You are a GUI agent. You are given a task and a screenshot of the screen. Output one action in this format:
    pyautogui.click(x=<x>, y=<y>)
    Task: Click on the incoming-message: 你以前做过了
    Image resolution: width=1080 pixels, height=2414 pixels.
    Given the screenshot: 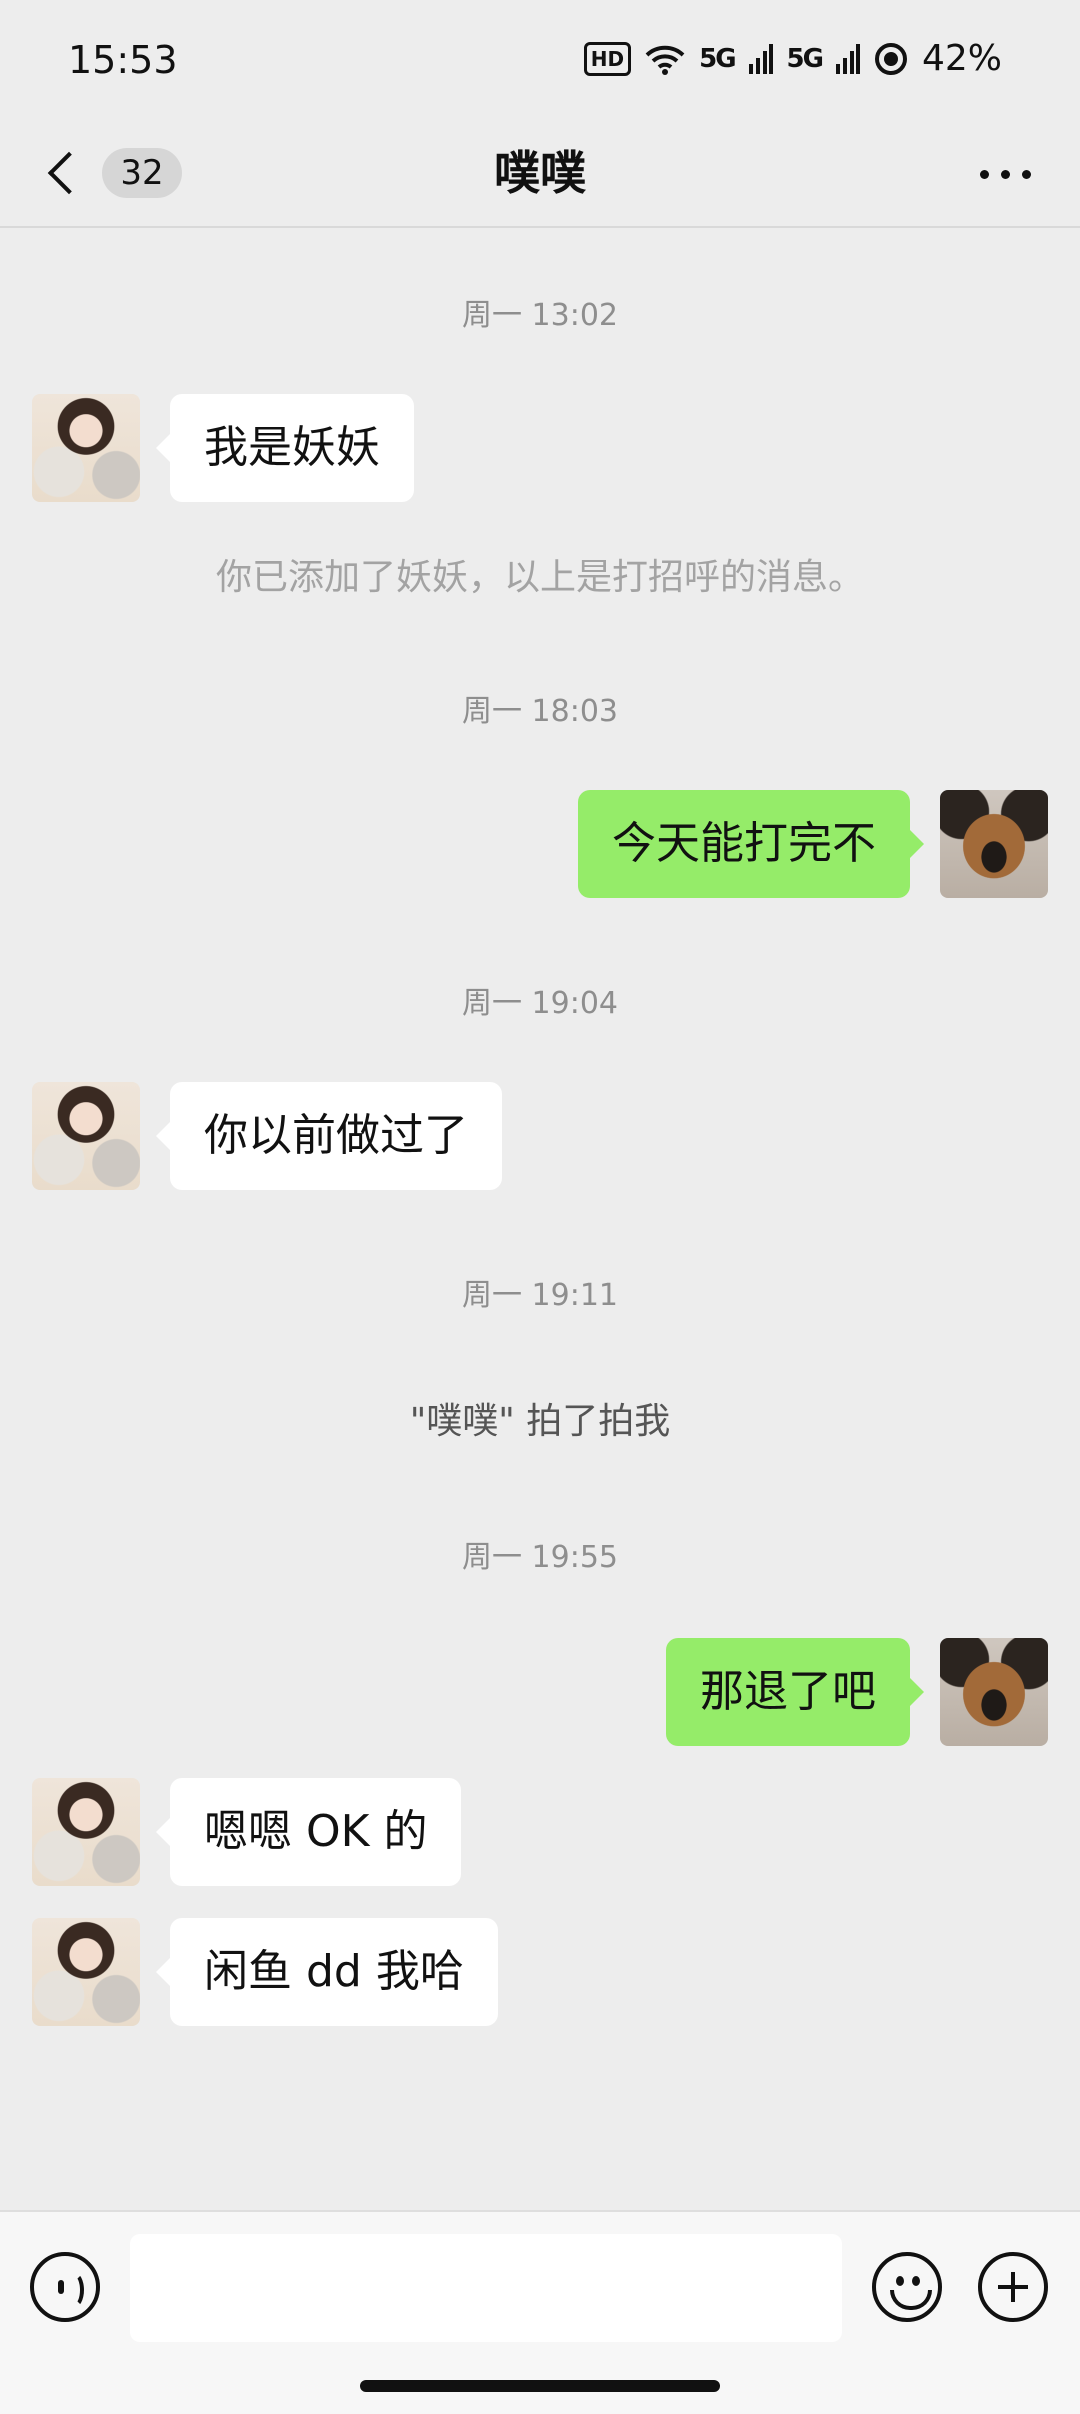 What is the action you would take?
    pyautogui.click(x=329, y=1136)
    